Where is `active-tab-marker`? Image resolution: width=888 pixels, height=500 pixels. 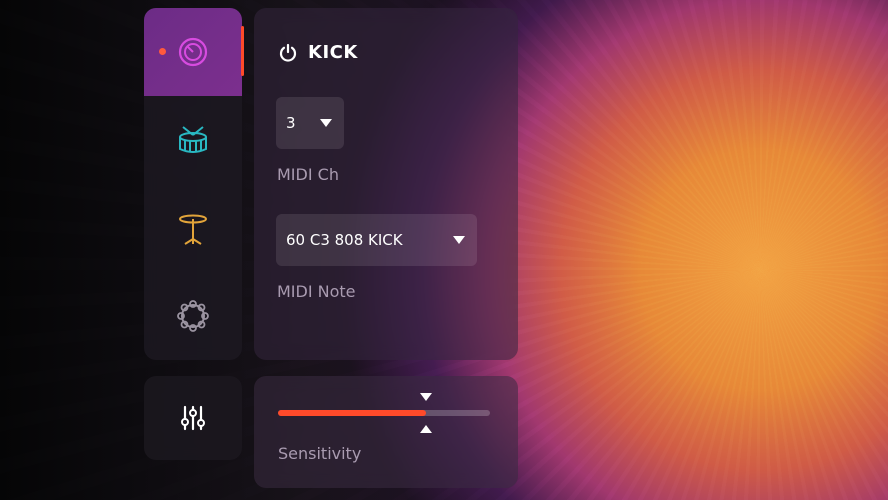 active-tab-marker is located at coordinates (242, 51).